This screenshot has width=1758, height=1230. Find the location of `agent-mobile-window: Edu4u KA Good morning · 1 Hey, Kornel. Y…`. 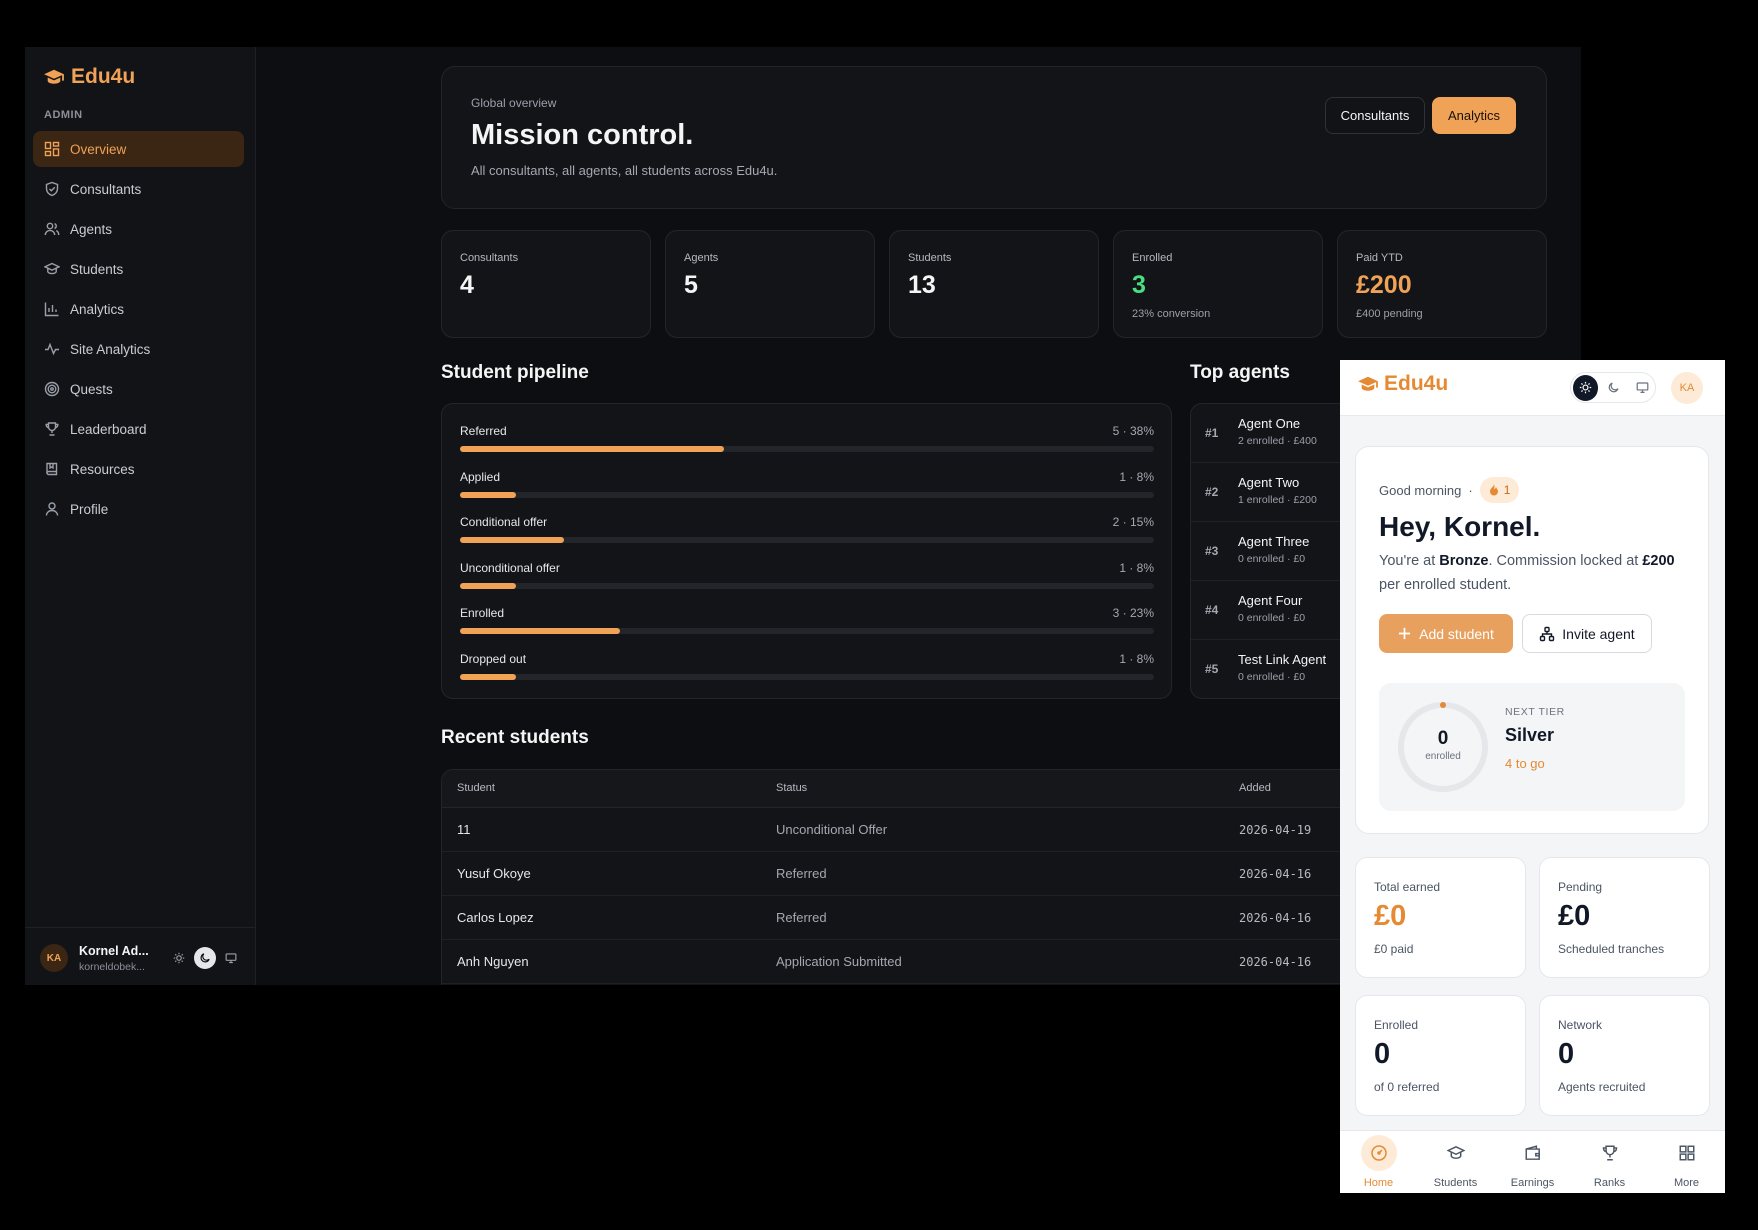

agent-mobile-window: Edu4u KA Good morning · 1 Hey, Kornel. Y… is located at coordinates (1532, 776).